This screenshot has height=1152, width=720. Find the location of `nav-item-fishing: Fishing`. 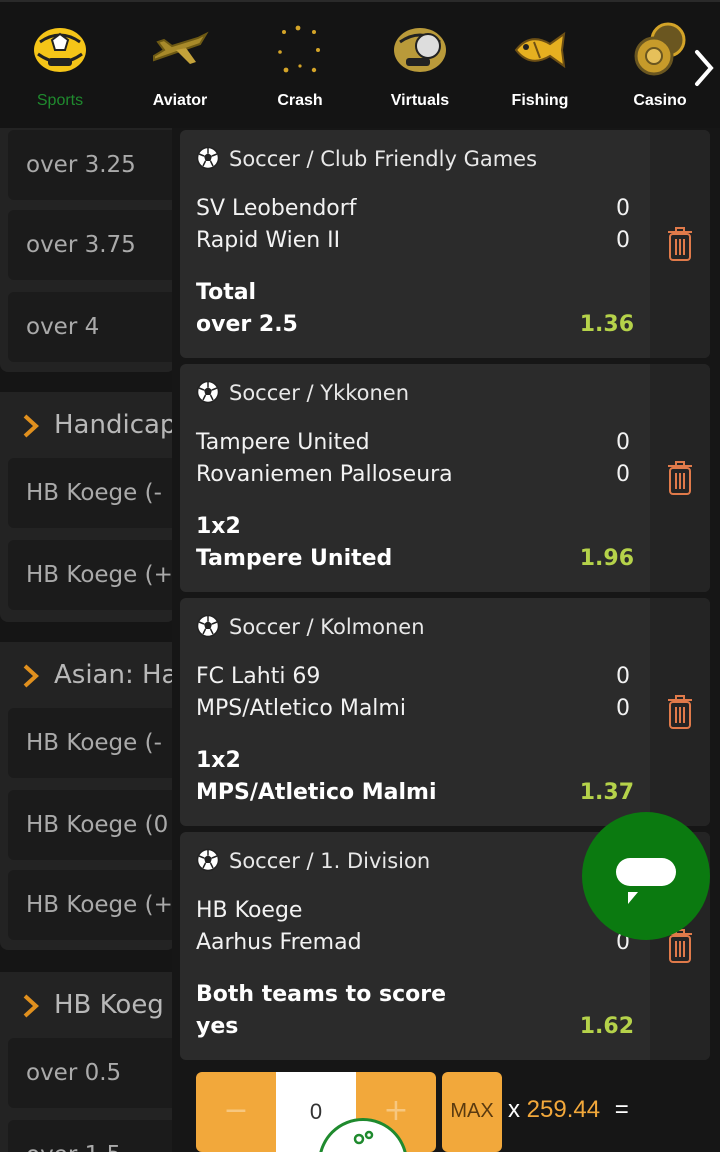

nav-item-fishing: Fishing is located at coordinates (540, 66).